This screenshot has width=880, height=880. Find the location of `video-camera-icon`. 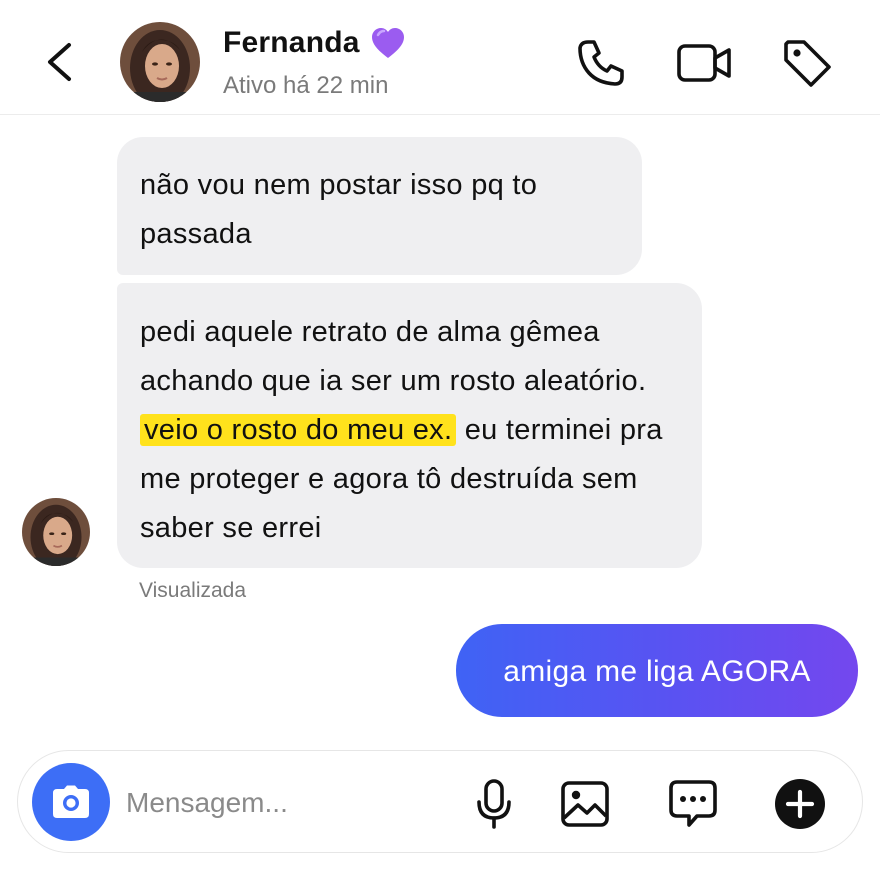

video-camera-icon is located at coordinates (704, 63).